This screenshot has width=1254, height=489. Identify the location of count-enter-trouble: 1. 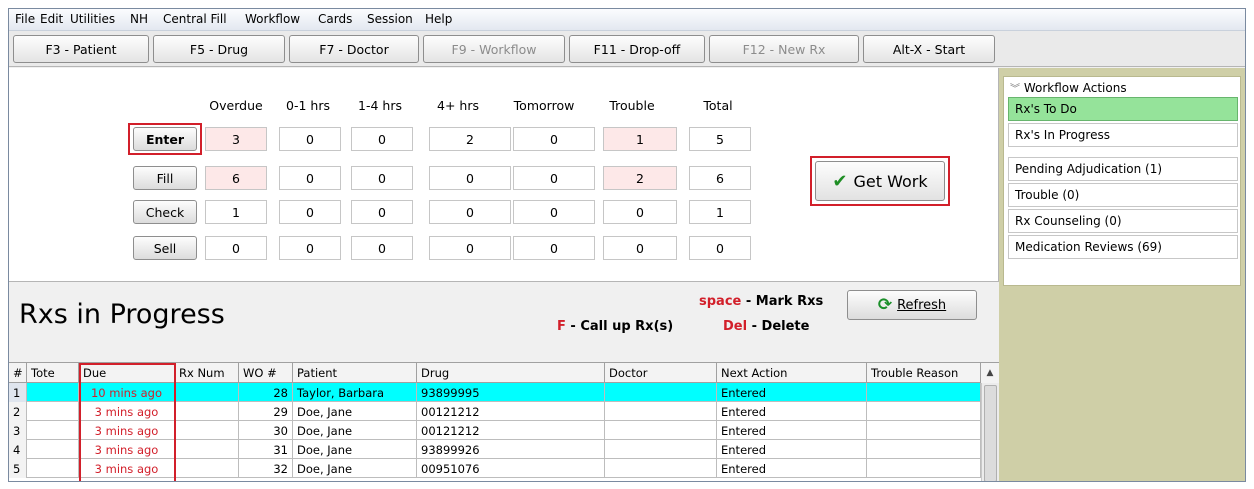
(640, 139).